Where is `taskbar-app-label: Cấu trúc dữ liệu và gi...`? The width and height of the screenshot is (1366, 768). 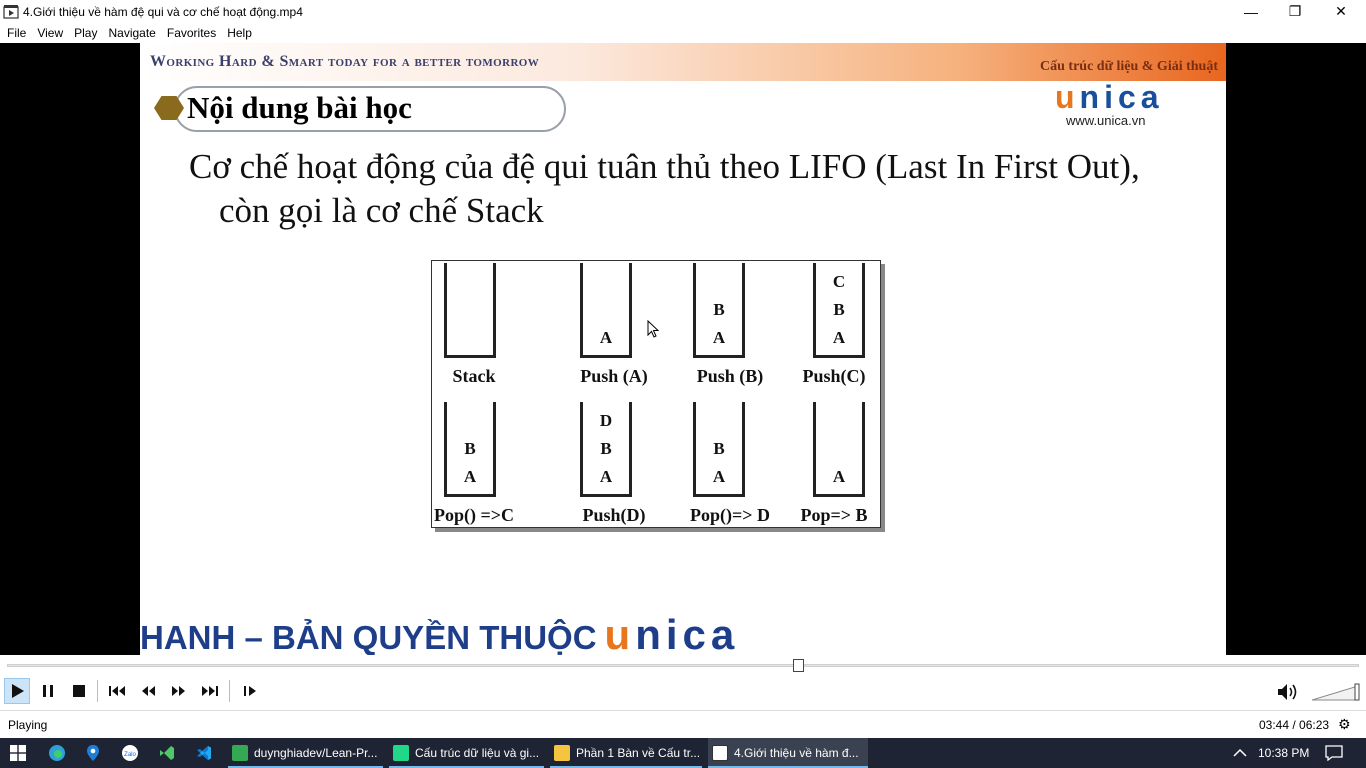 taskbar-app-label: Cấu trúc dữ liệu và gi... is located at coordinates (477, 753).